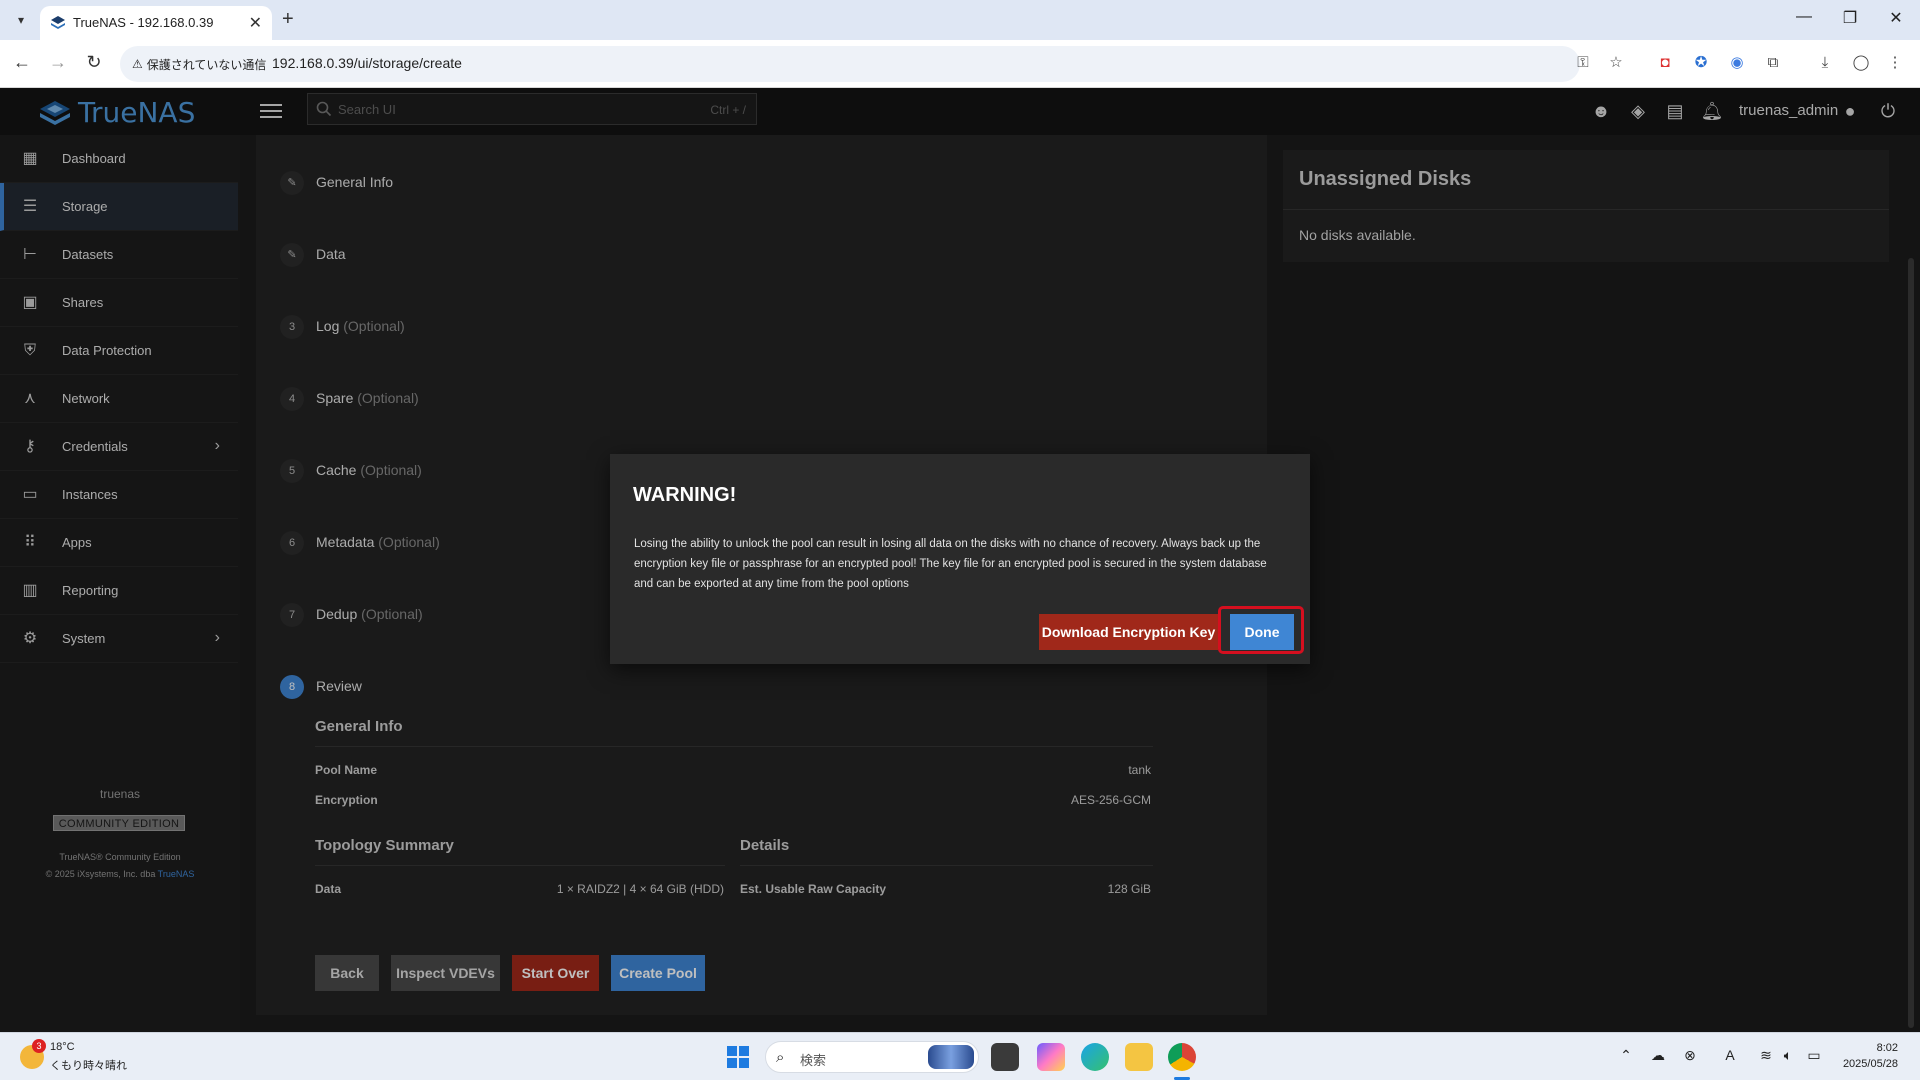 The image size is (1920, 1080). I want to click on onedrive-cloud-icon: ☁, so click(1658, 1055).